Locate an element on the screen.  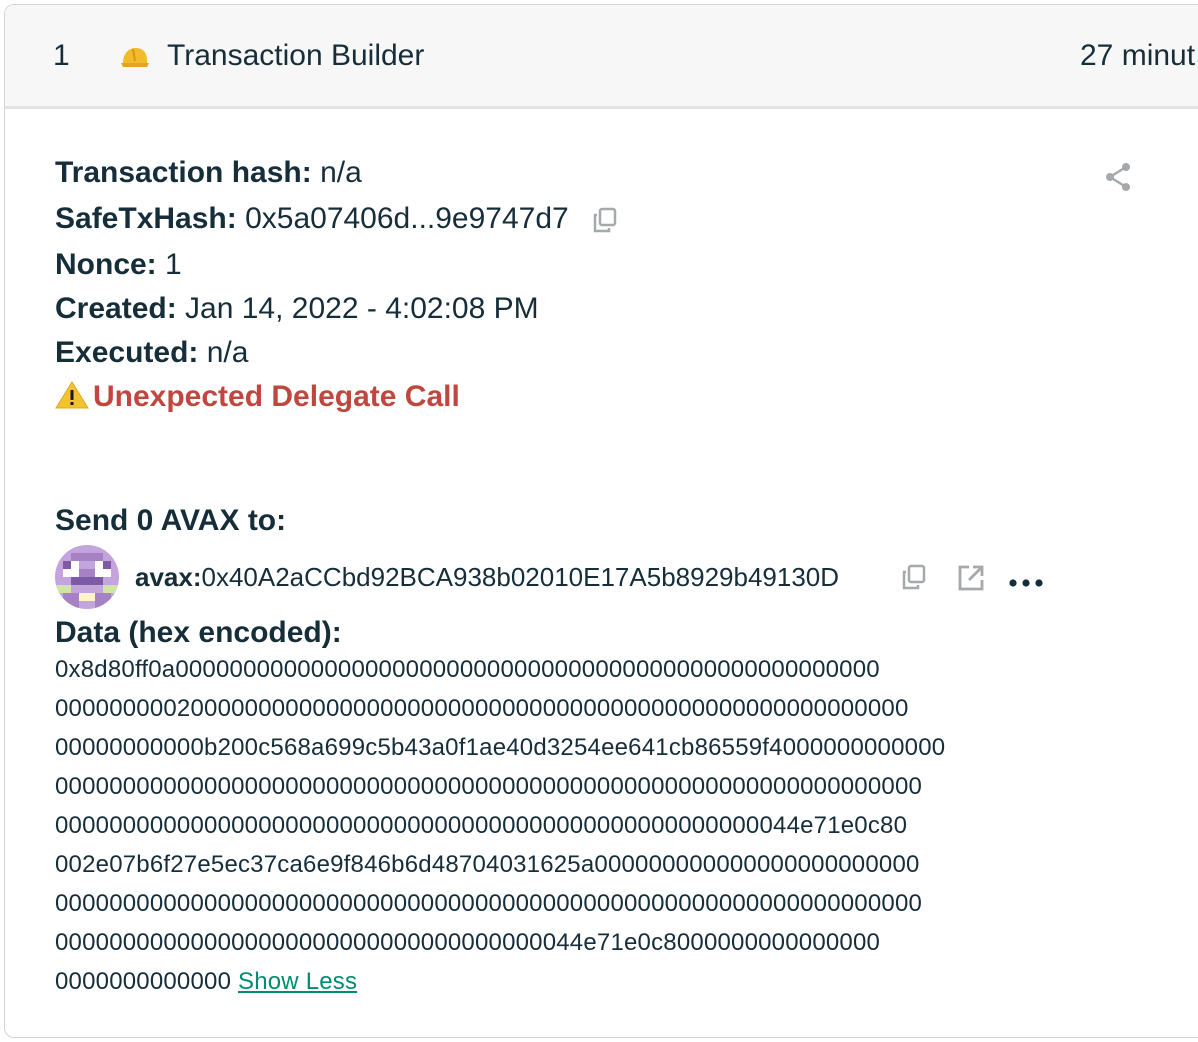
address-network-prefix: avax: is located at coordinates (168, 577).